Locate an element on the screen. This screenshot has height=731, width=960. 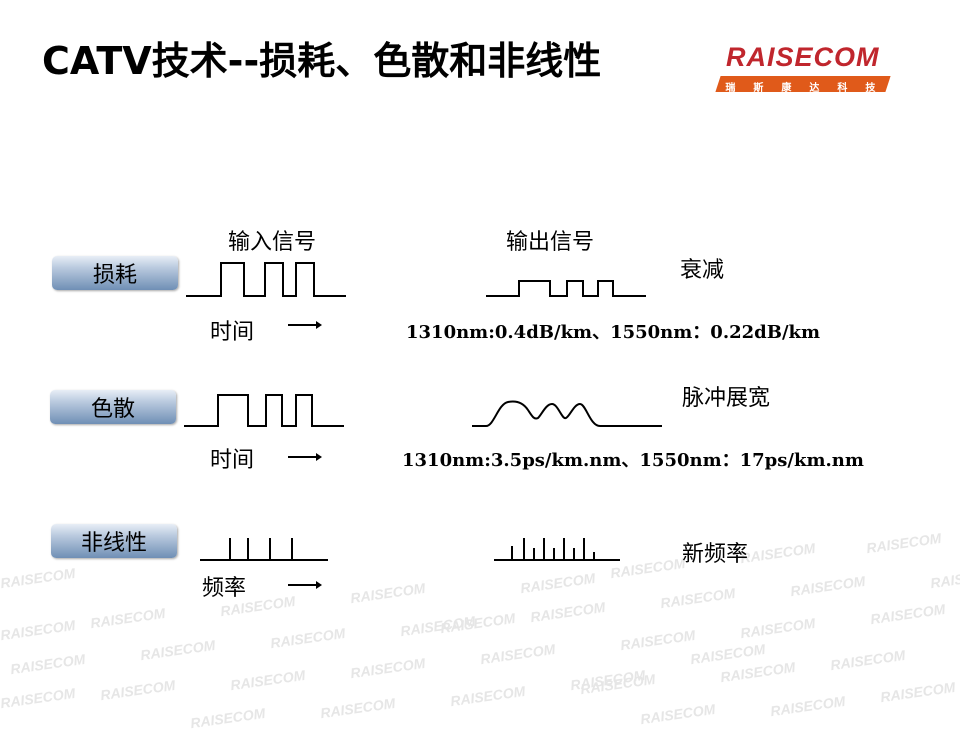
nonlinear-label-button: 非线性 is located at coordinates (114, 541).